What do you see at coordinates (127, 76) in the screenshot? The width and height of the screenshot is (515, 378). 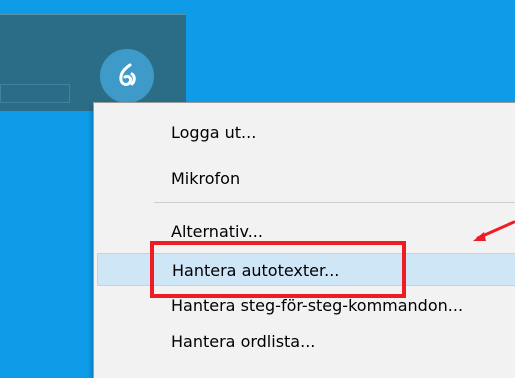 I see `dragon-logo-icon` at bounding box center [127, 76].